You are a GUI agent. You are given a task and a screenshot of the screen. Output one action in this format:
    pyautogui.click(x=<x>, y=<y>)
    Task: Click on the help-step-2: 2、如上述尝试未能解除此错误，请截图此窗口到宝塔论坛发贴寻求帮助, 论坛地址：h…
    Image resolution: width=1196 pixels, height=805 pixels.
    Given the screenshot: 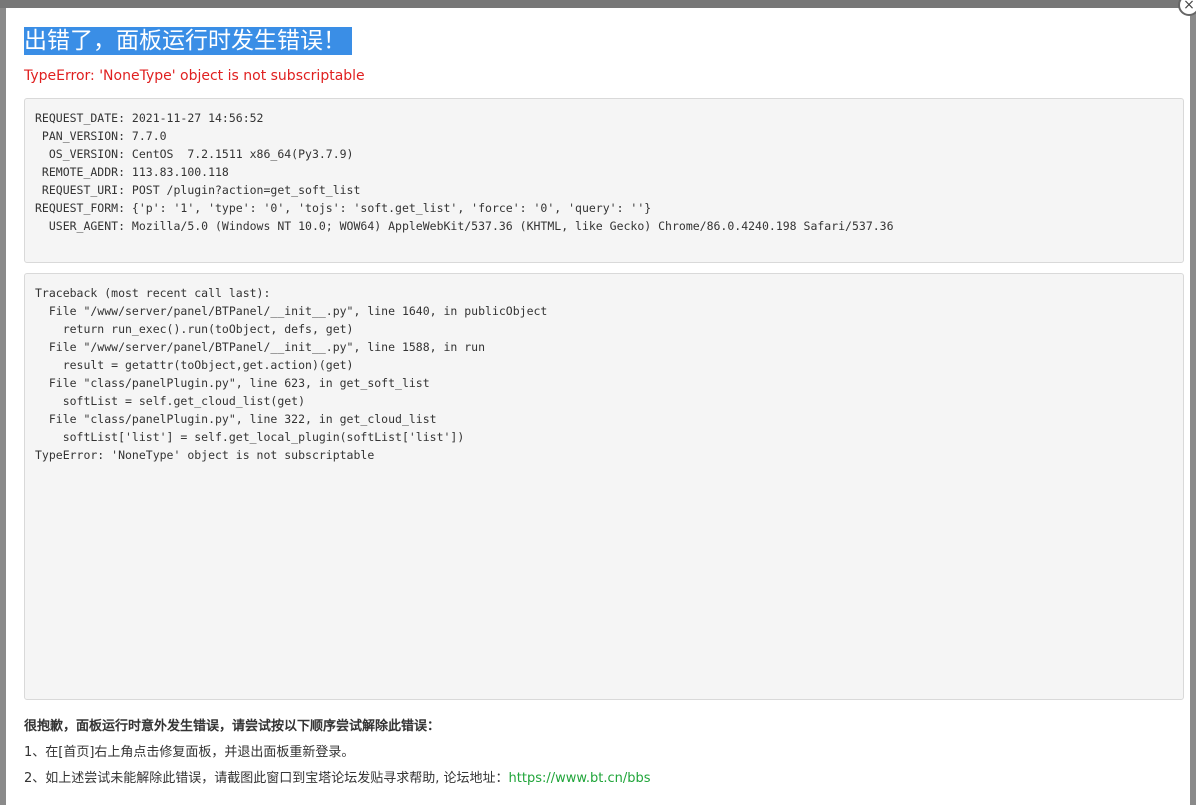 What is the action you would take?
    pyautogui.click(x=604, y=779)
    